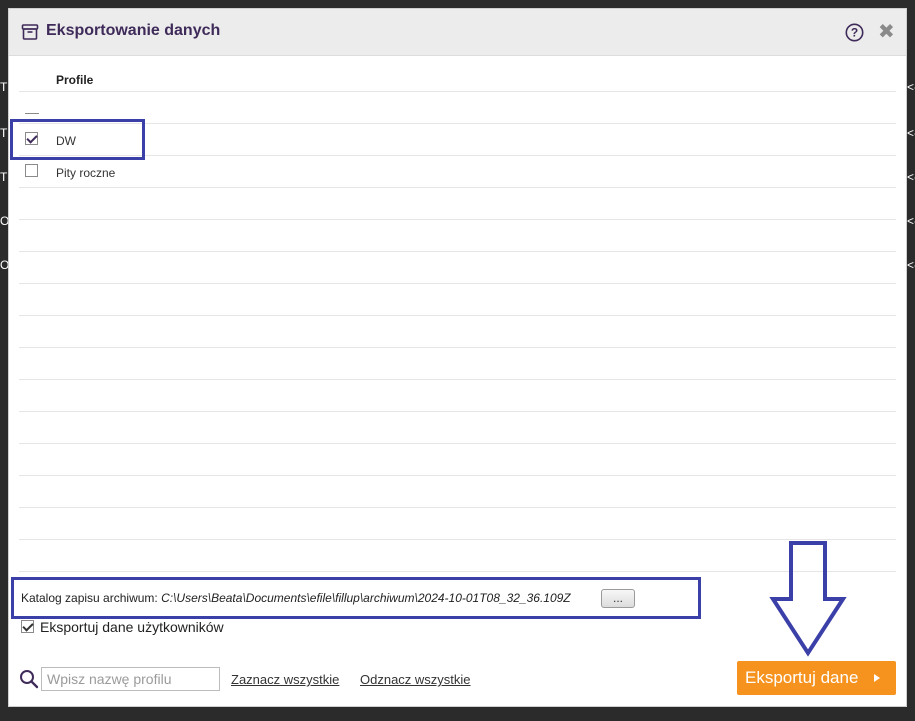  What do you see at coordinates (130, 679) in the screenshot?
I see `profile-search-input` at bounding box center [130, 679].